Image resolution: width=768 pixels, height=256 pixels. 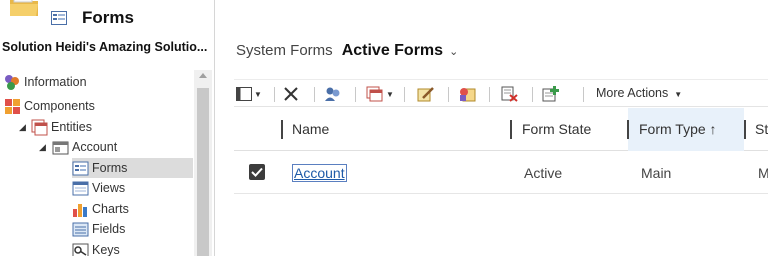 What do you see at coordinates (80, 210) in the screenshot?
I see `charts-icon` at bounding box center [80, 210].